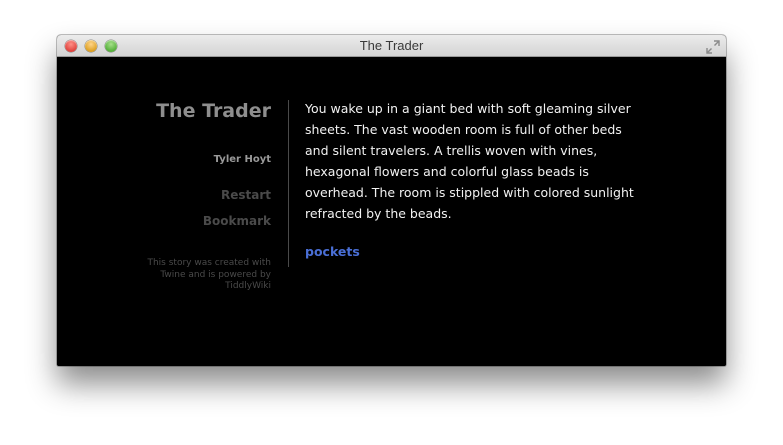  Describe the element at coordinates (332, 251) in the screenshot. I see `passage-link-pockets: pockets` at that location.